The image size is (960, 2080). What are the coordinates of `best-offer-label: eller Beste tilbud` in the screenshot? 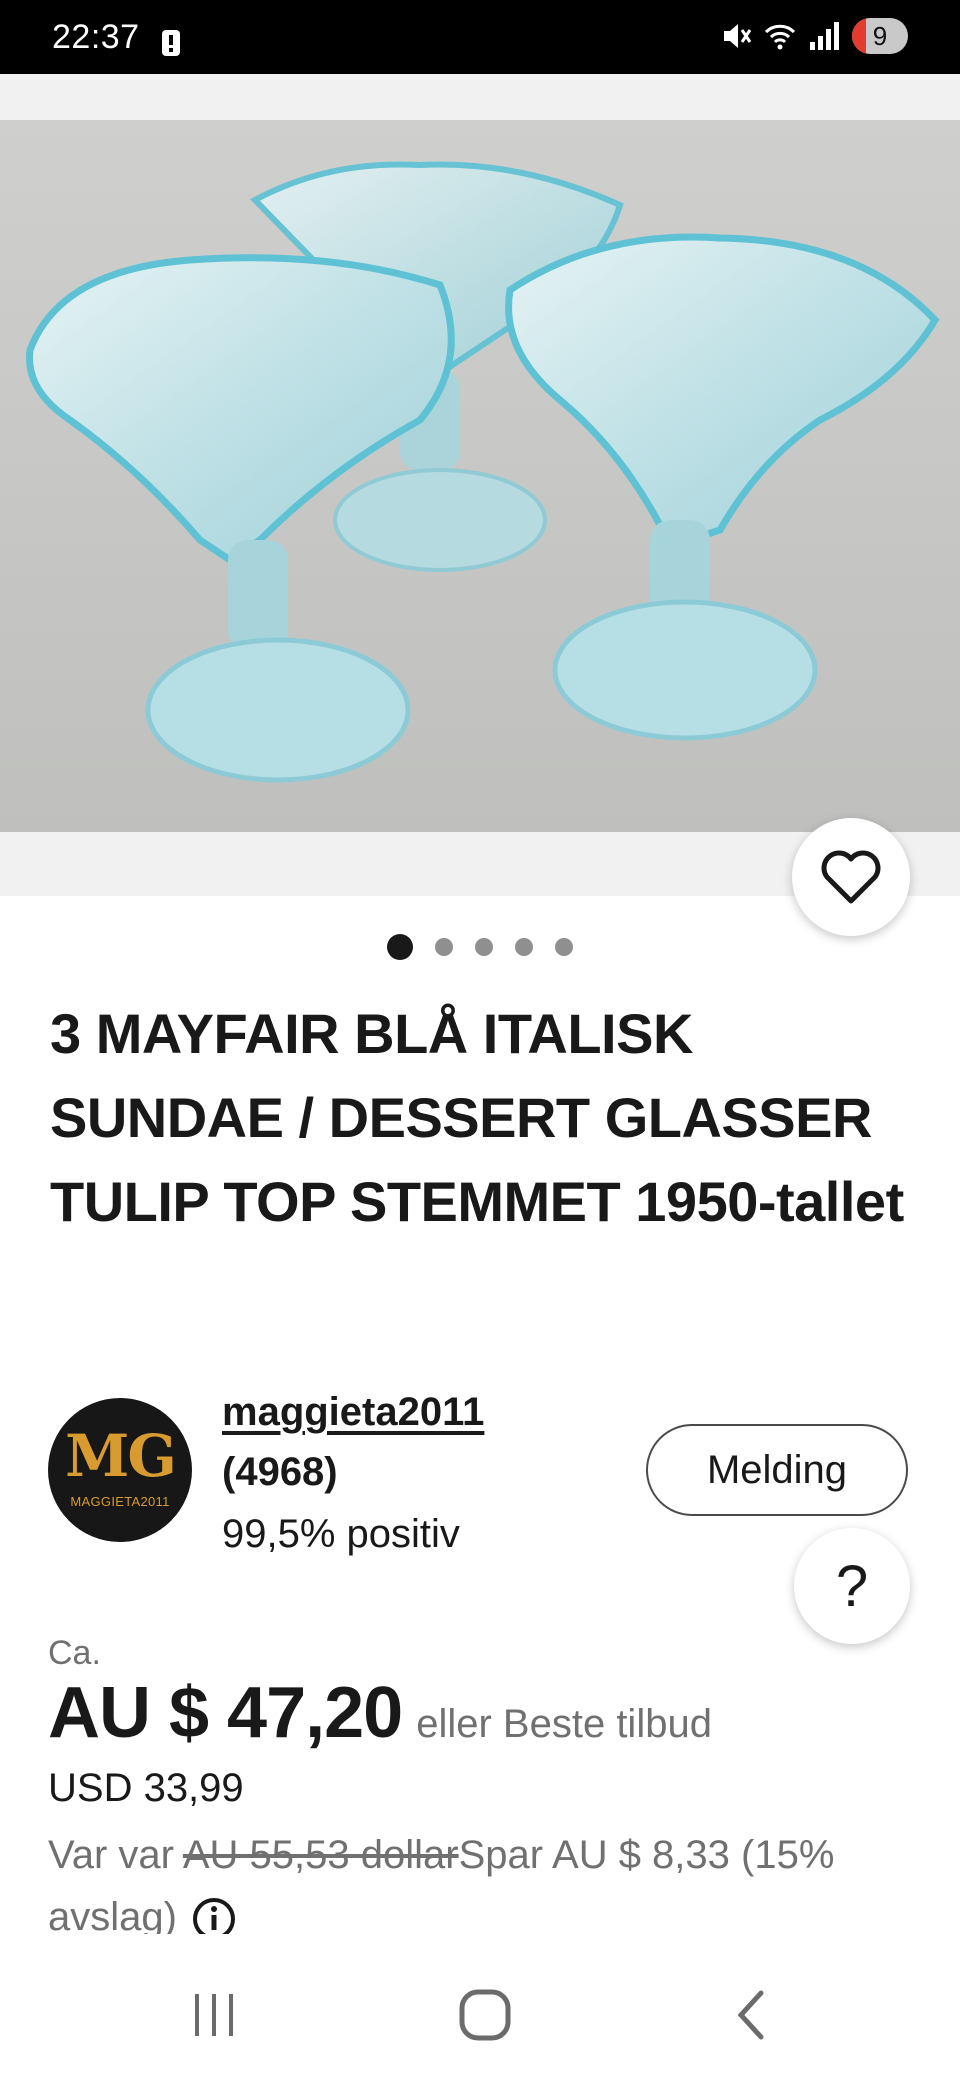 It's located at (564, 1724).